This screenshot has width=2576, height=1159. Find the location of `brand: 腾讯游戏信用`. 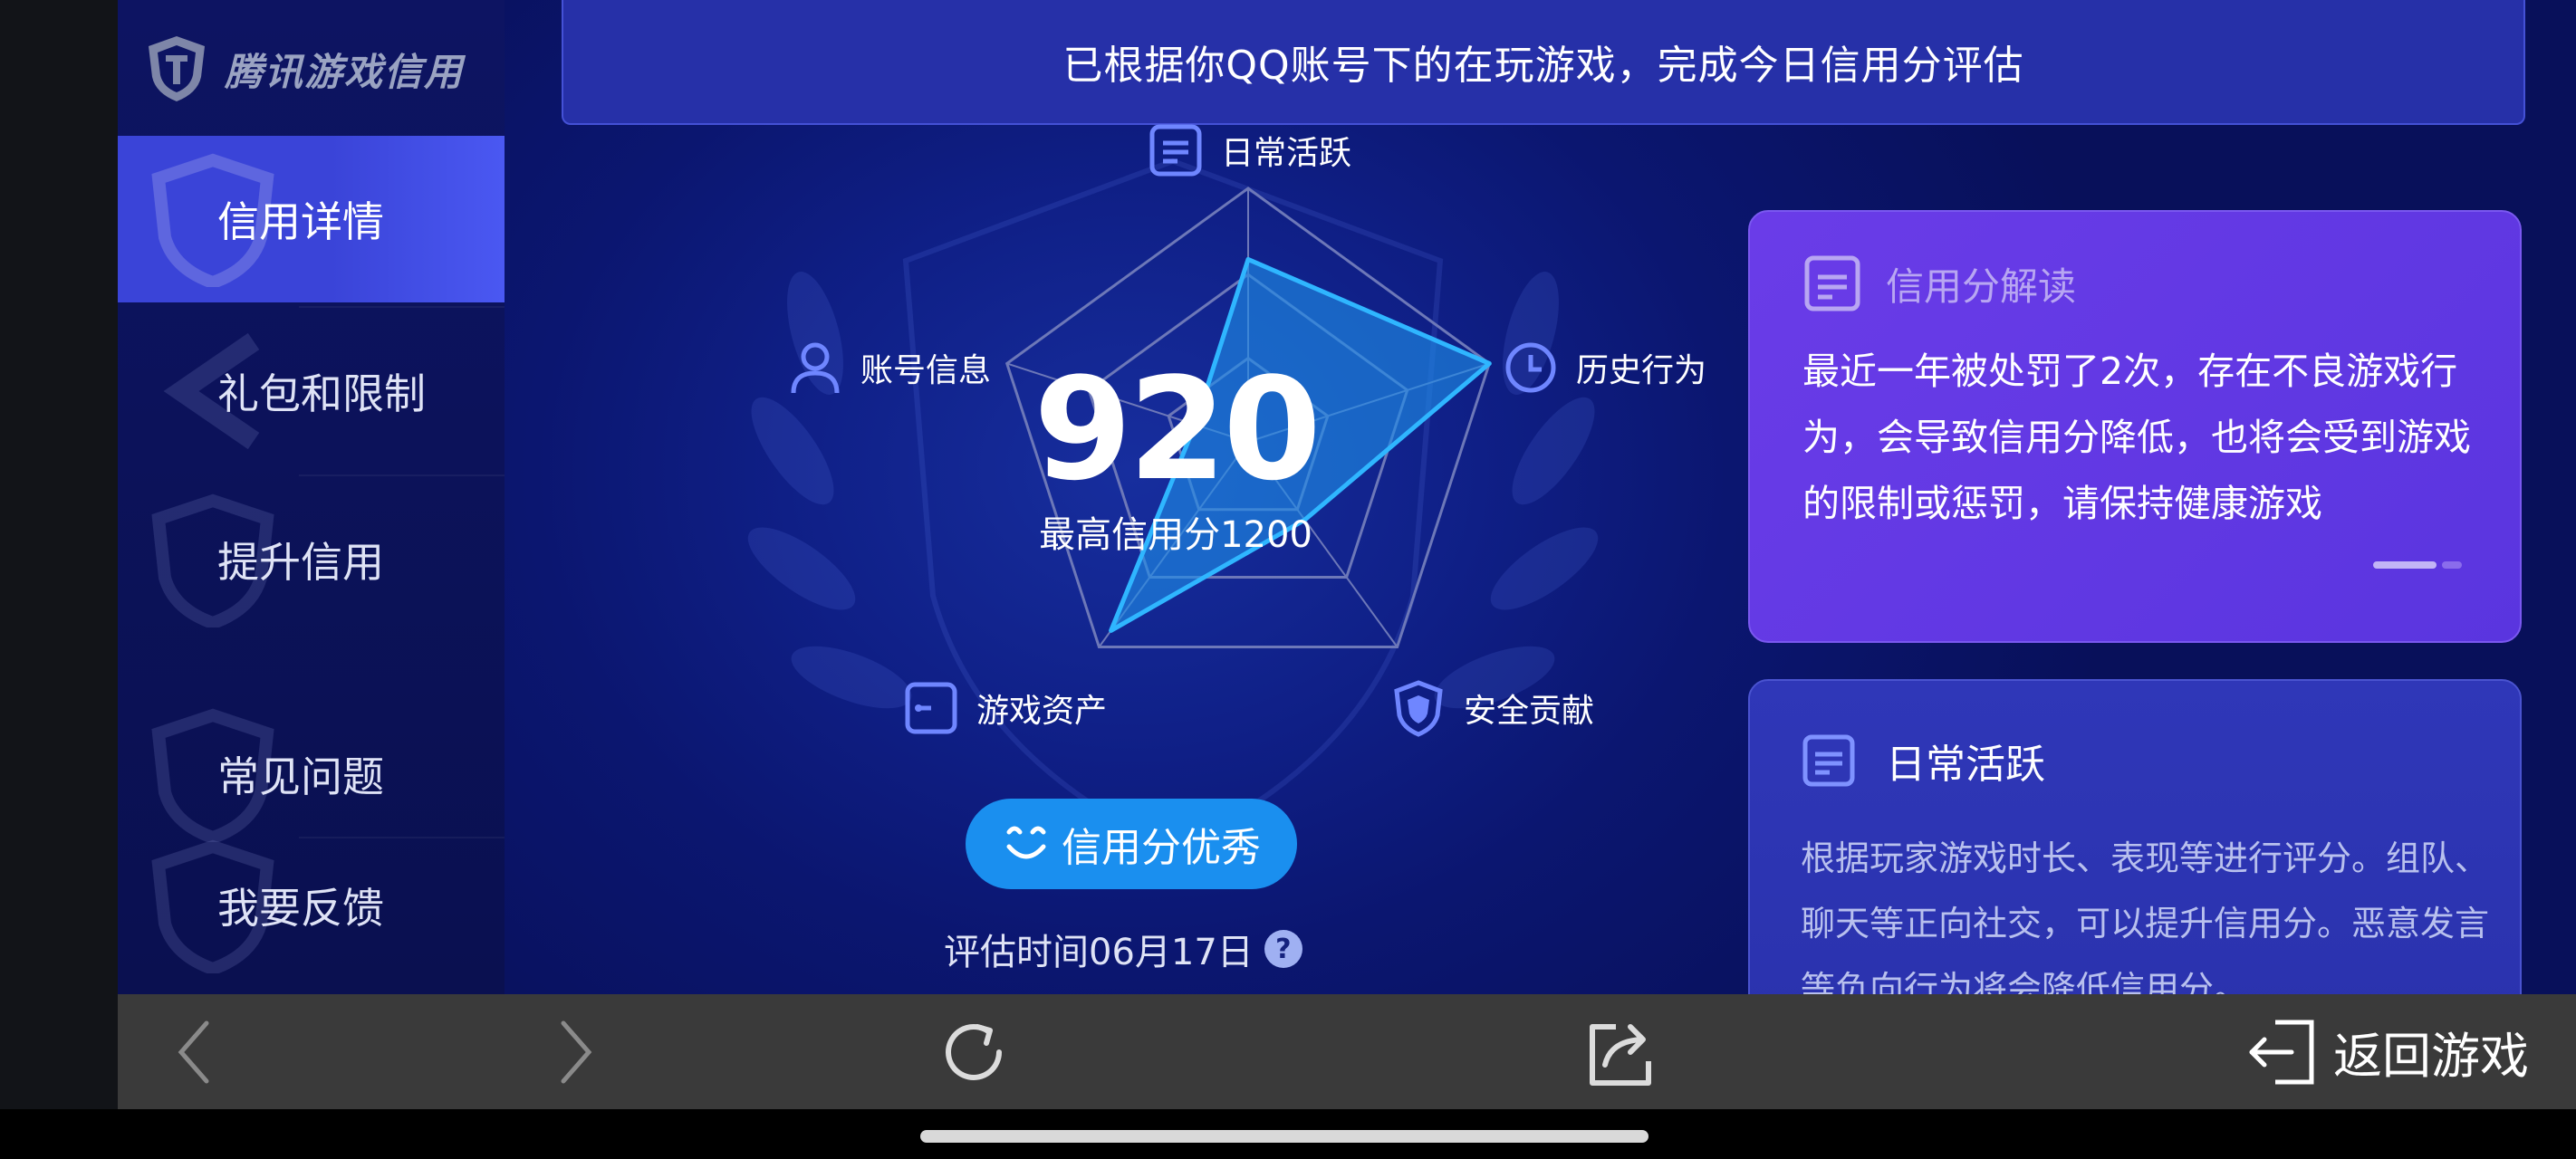

brand: 腾讯游戏信用 is located at coordinates (304, 68).